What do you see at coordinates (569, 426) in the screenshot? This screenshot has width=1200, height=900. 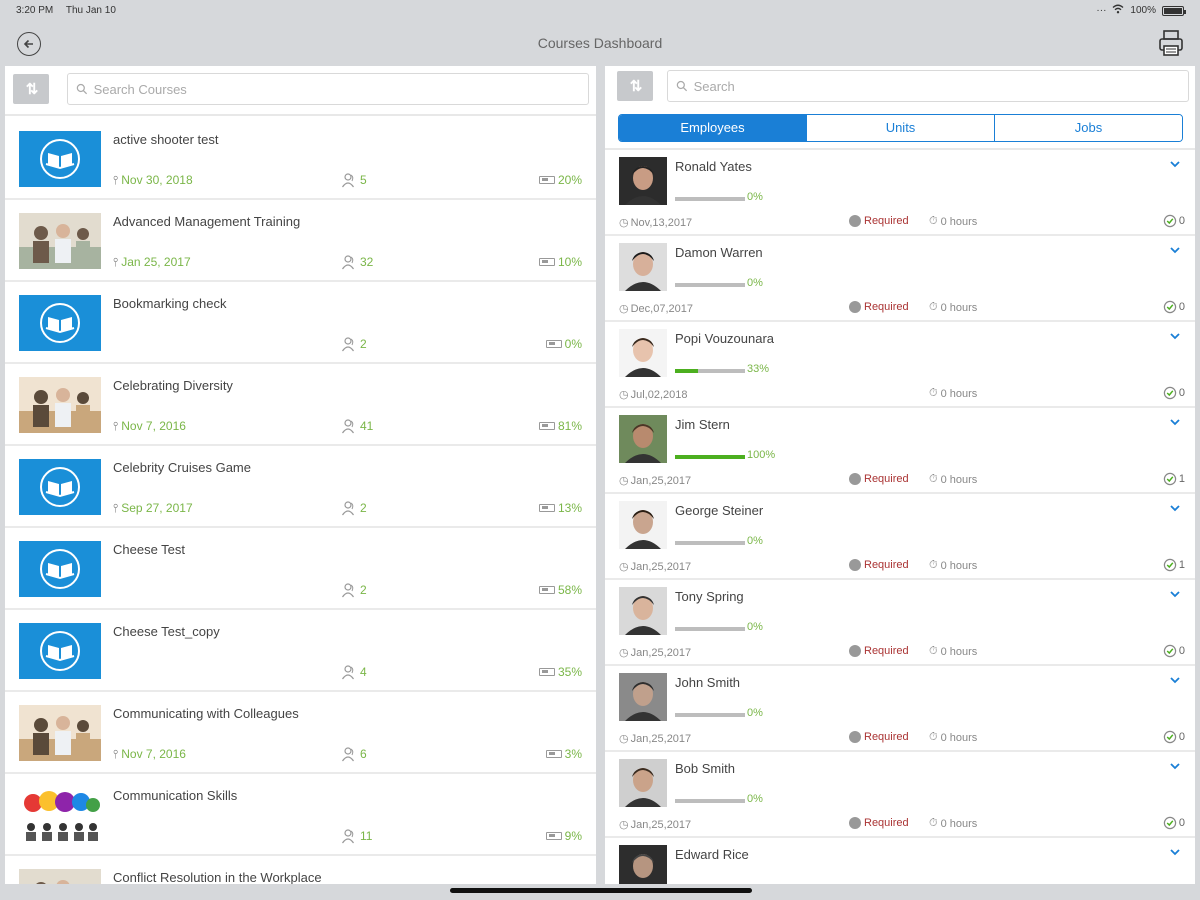 I see `completion-percent-text: 81%` at bounding box center [569, 426].